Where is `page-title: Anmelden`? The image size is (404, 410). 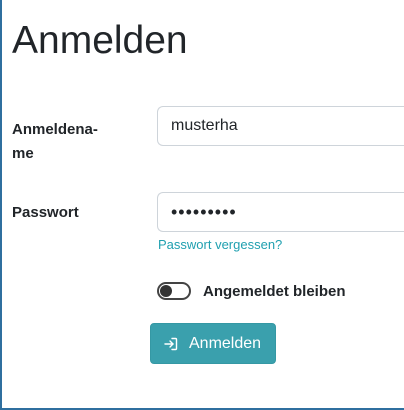 page-title: Anmelden is located at coordinates (100, 40).